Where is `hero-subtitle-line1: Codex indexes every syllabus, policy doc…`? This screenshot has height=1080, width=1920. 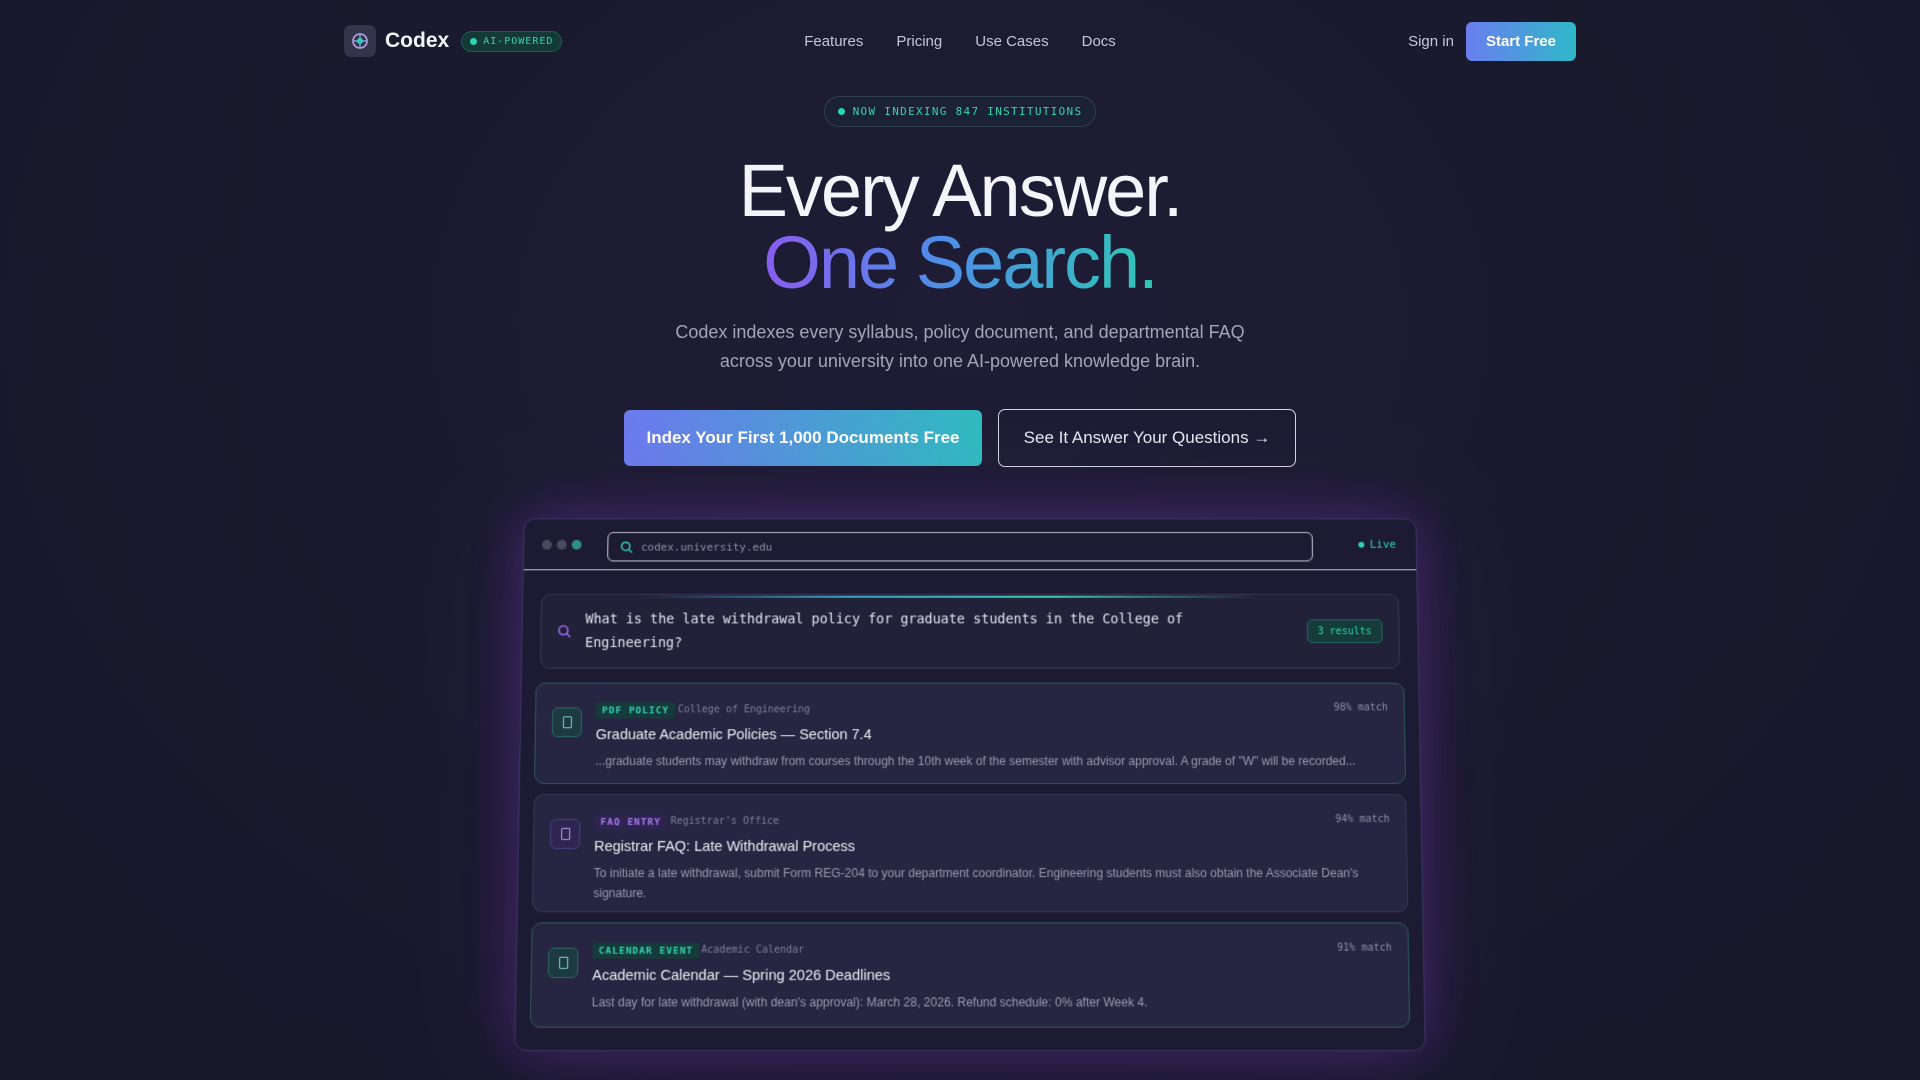 hero-subtitle-line1: Codex indexes every syllabus, policy doc… is located at coordinates (960, 332).